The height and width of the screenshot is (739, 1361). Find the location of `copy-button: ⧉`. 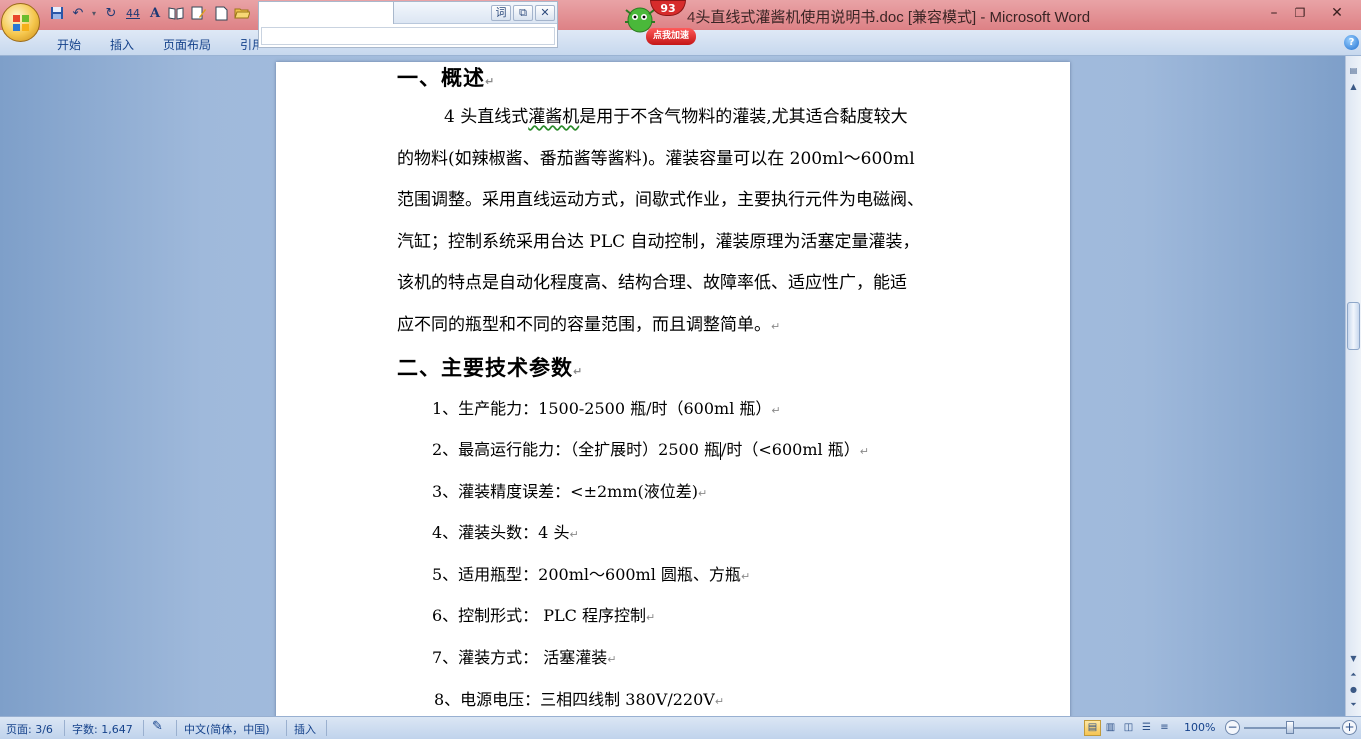

copy-button: ⧉ is located at coordinates (523, 13).